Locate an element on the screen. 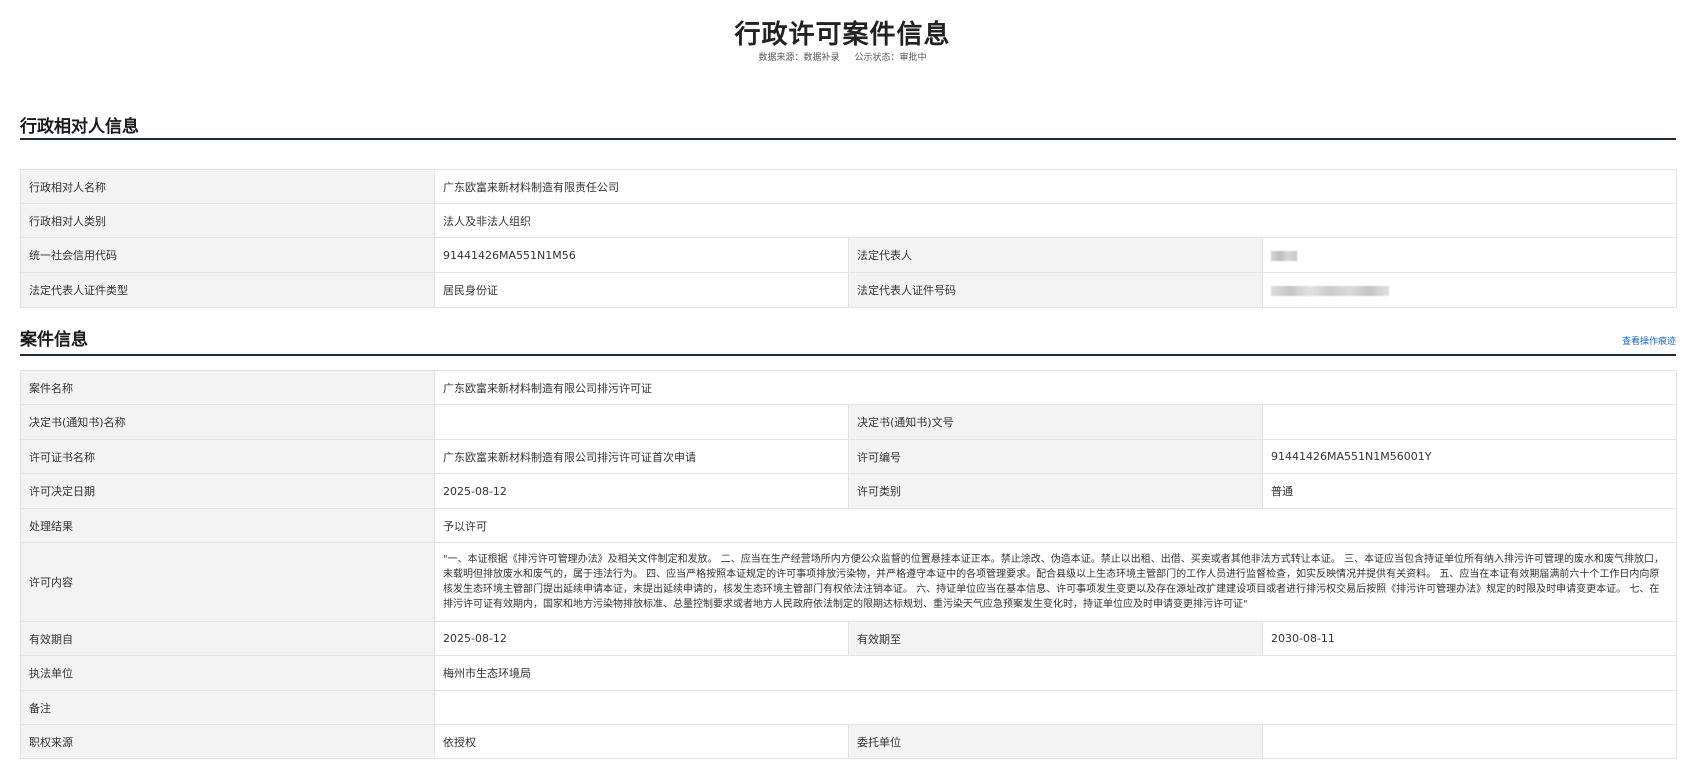 This screenshot has height=767, width=1685. license-number-label: 许可编号 is located at coordinates (1055, 456).